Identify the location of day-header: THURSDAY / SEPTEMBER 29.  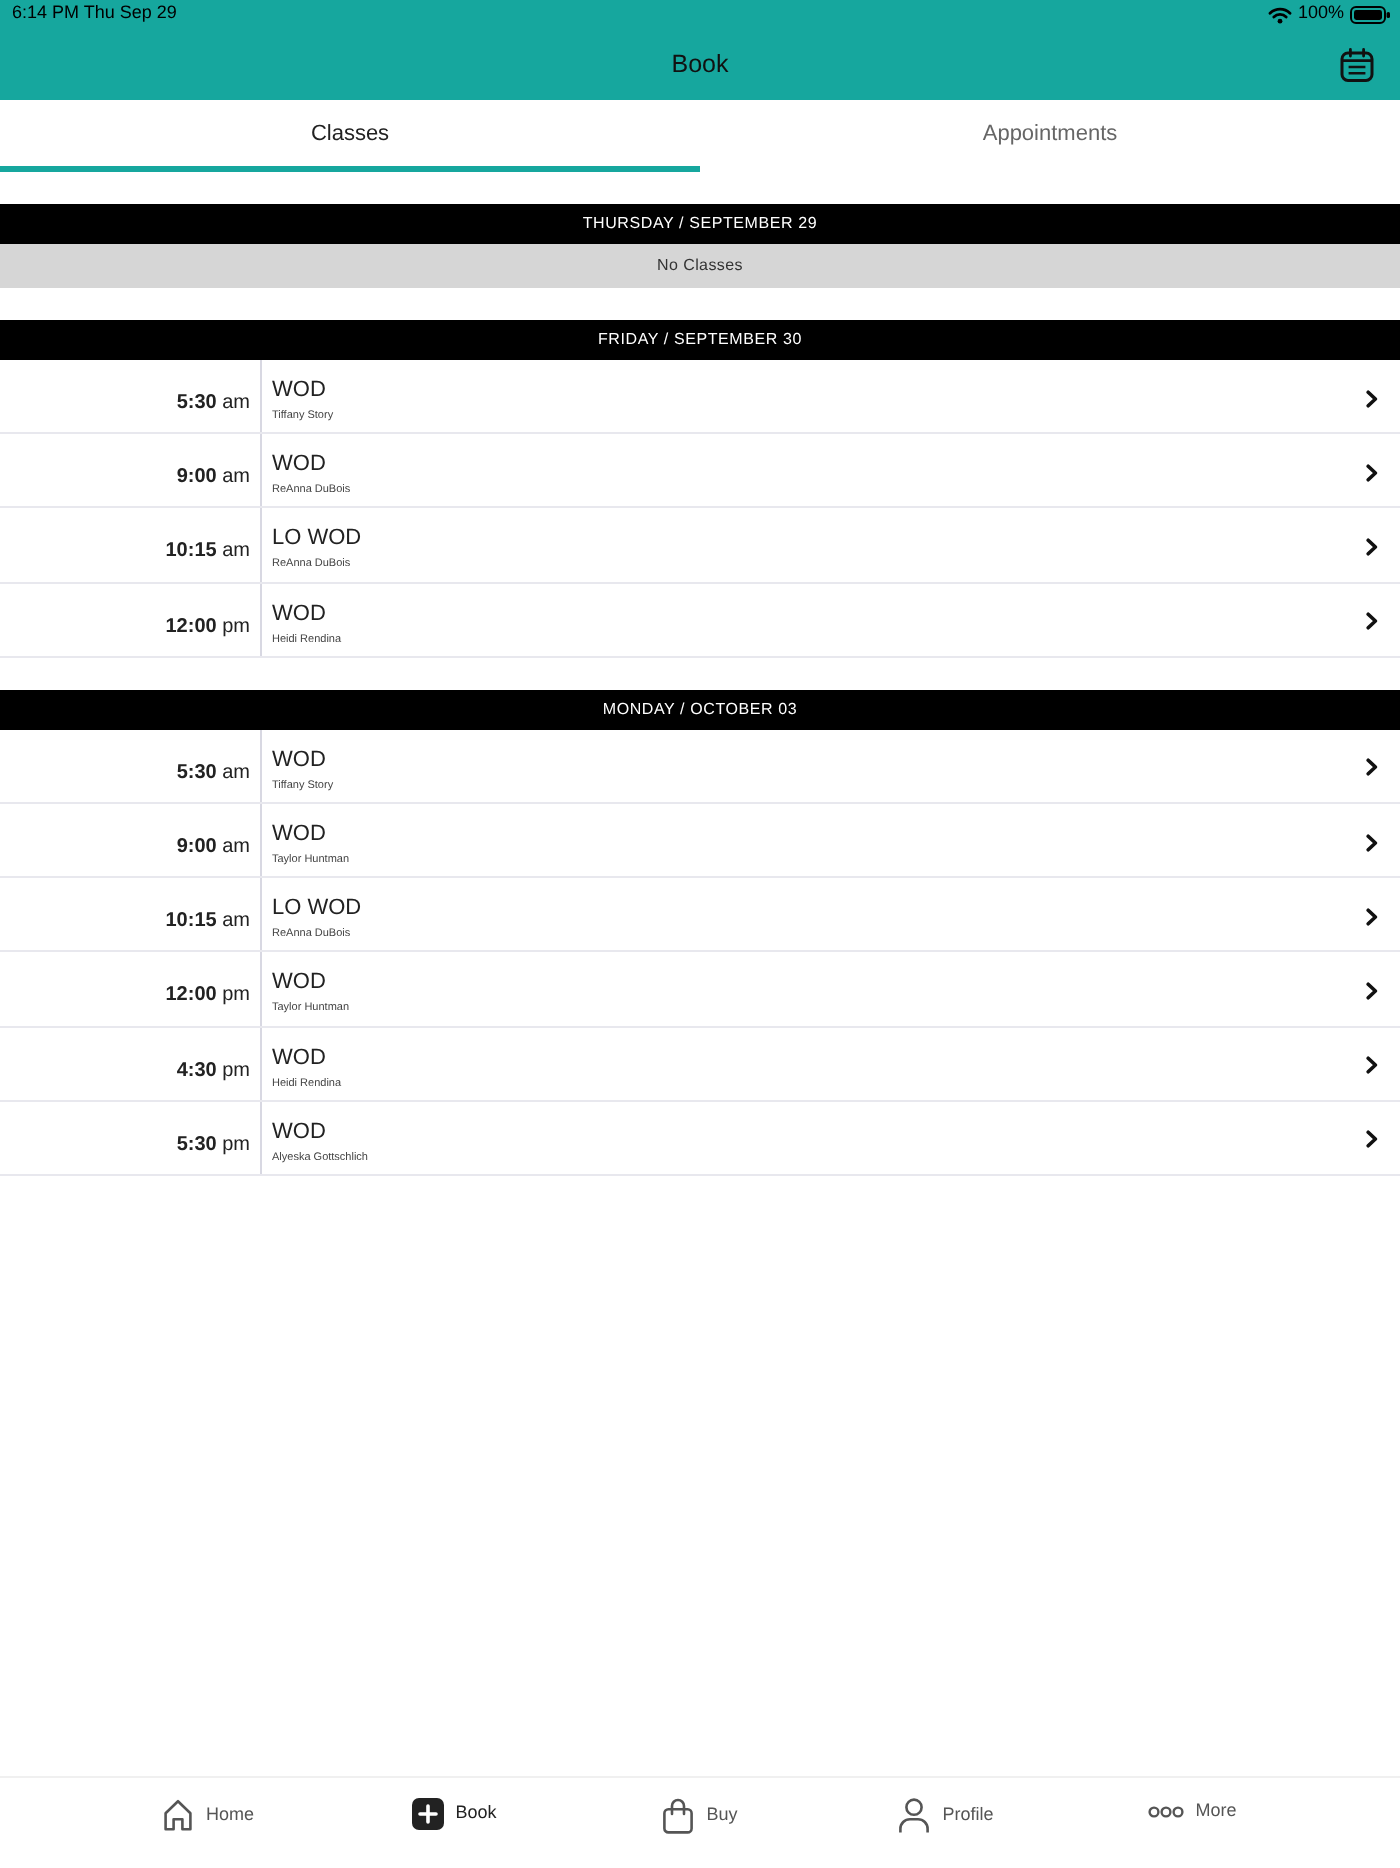
(700, 224).